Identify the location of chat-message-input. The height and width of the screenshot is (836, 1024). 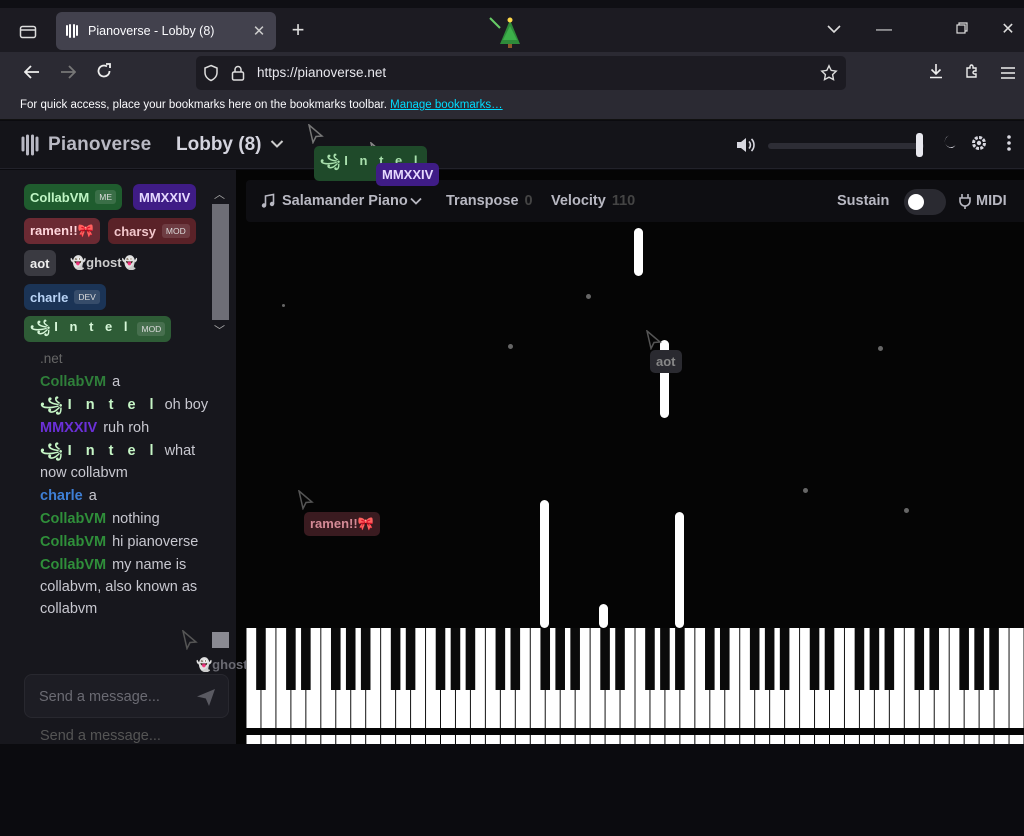
(114, 697).